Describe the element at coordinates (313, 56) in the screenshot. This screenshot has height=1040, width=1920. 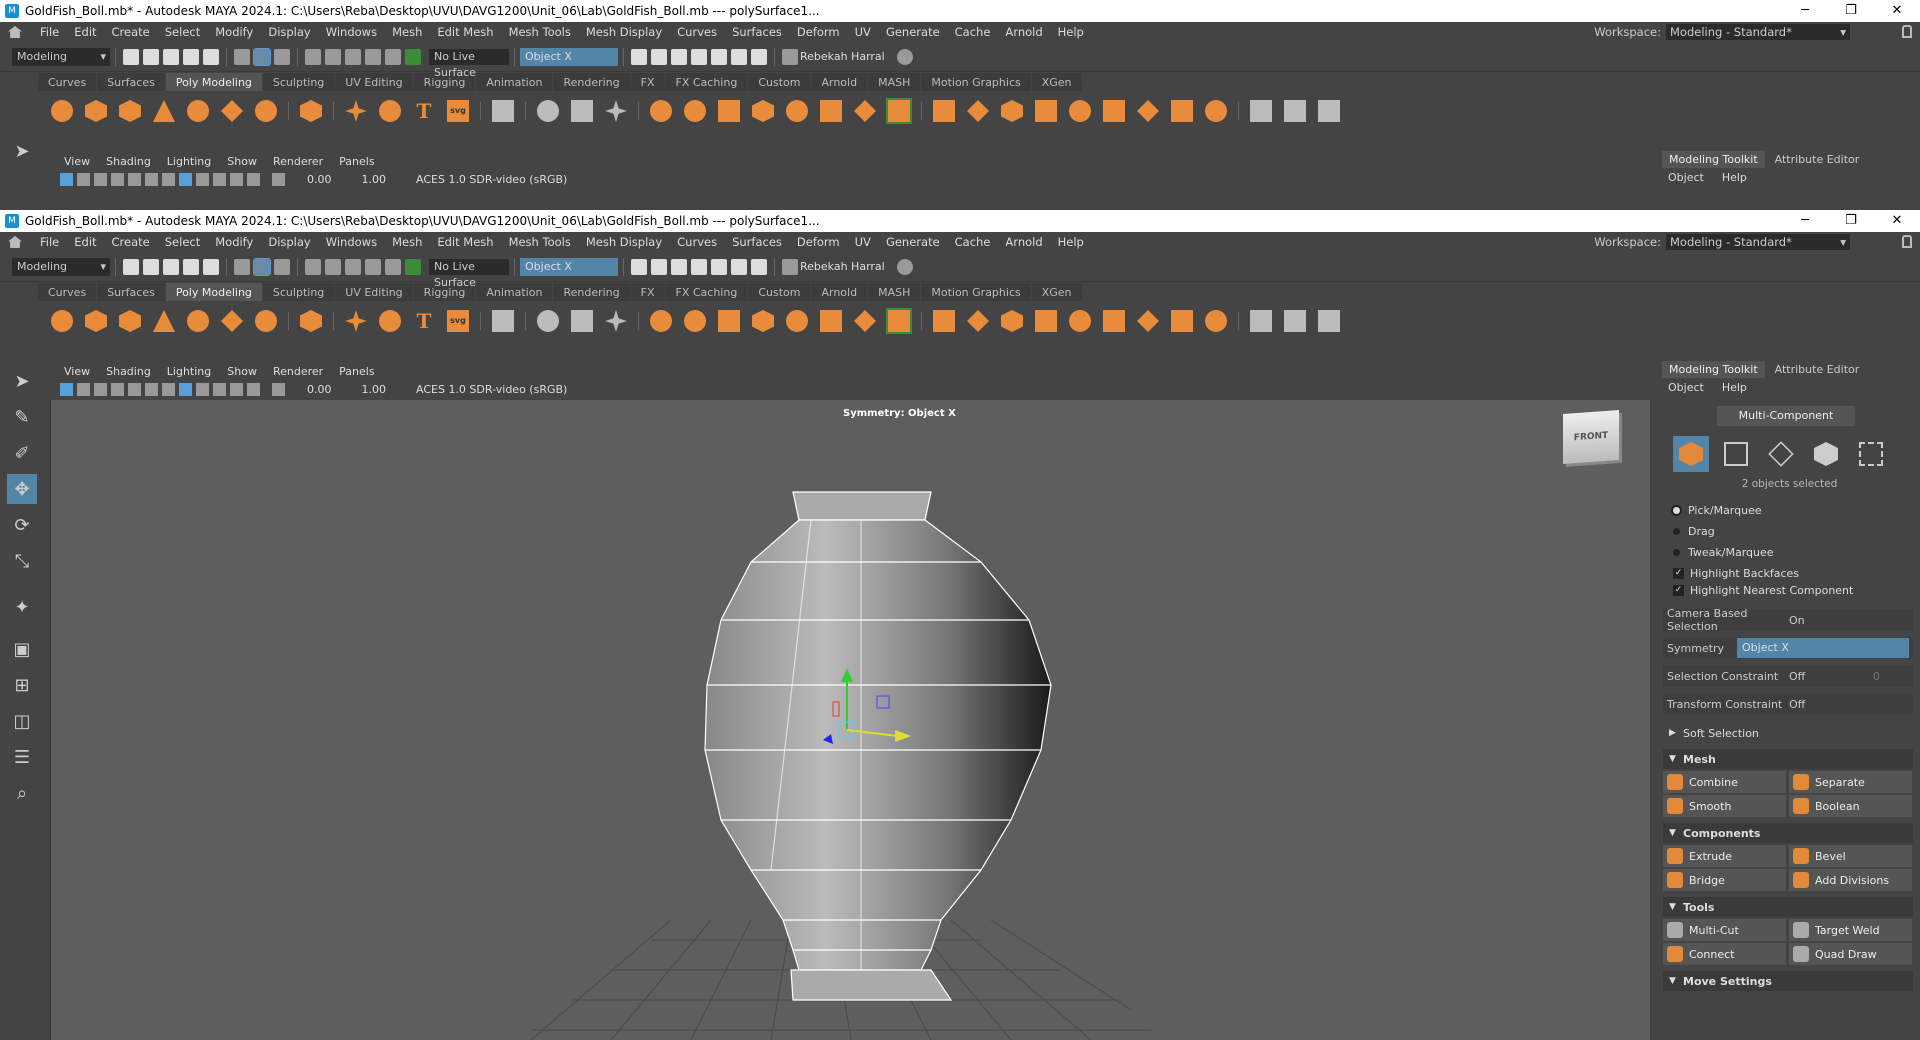
I see `snap-grid-icon` at that location.